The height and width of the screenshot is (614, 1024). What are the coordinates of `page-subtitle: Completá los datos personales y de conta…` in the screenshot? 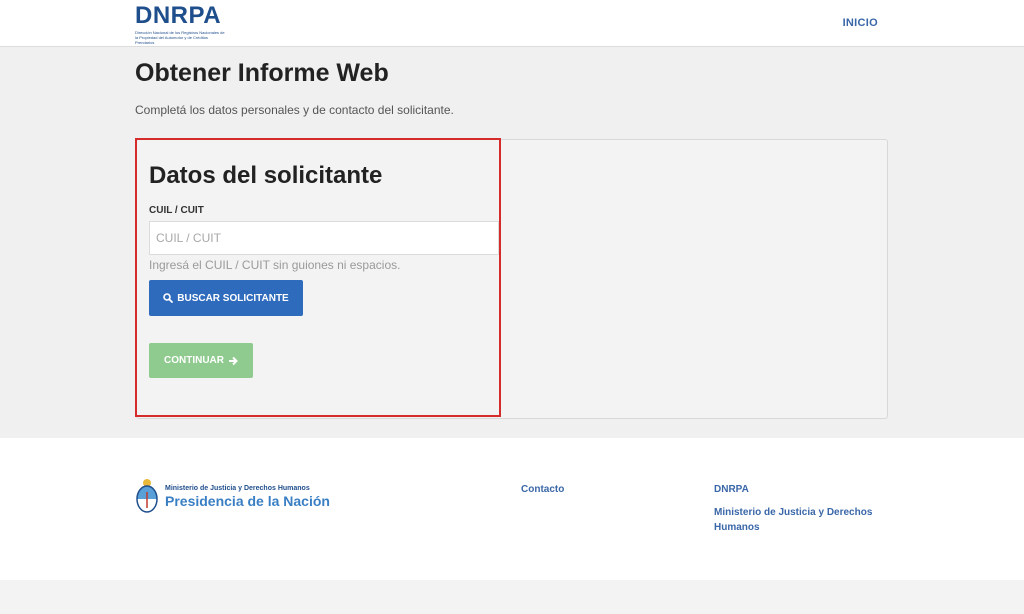 It's located at (294, 110).